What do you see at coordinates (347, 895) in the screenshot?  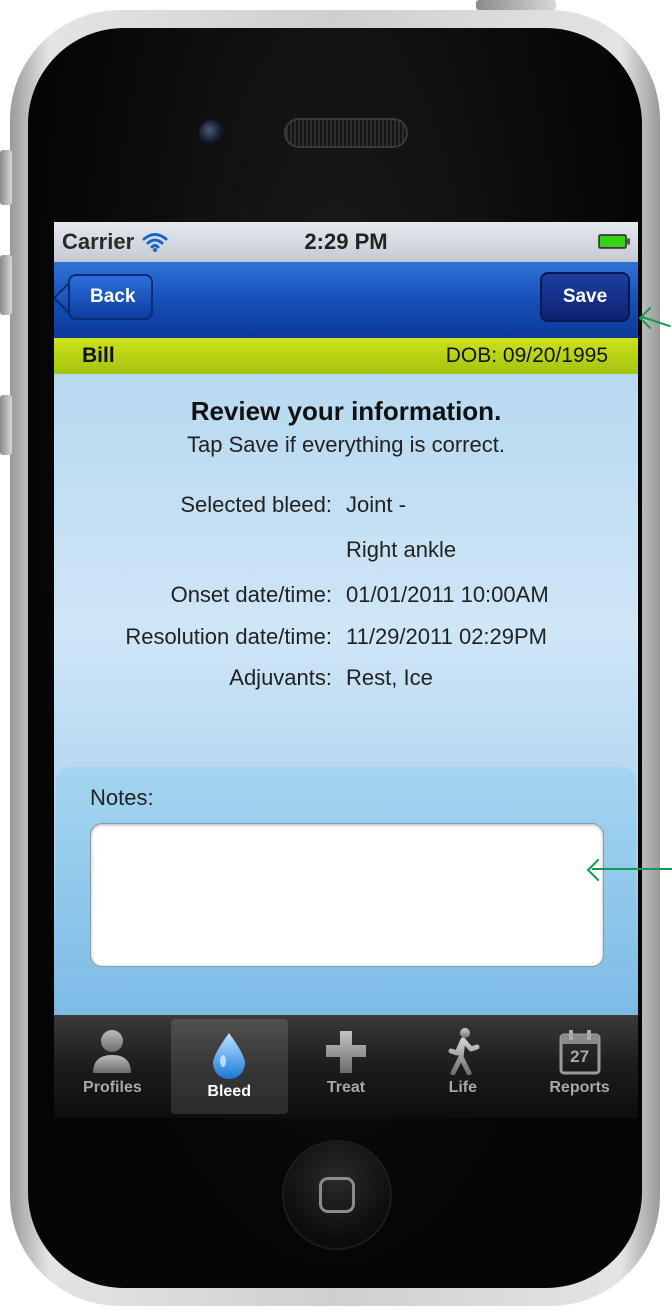 I see `notes-field` at bounding box center [347, 895].